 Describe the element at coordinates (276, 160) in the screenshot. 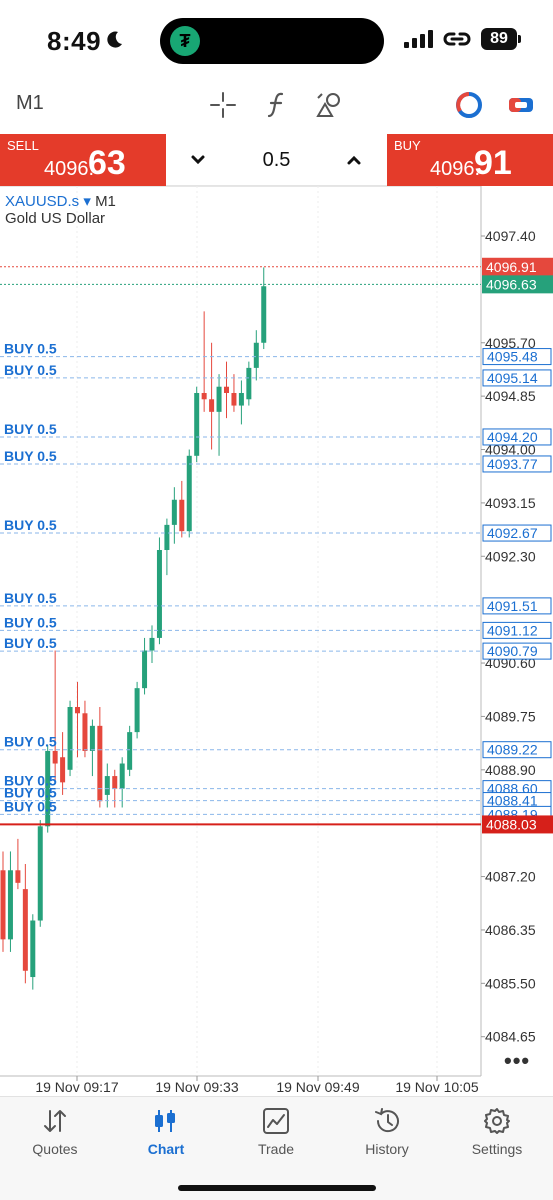

I see `trade-bar: SELL 4096. 63 0.5 BUY 4096. 91` at that location.